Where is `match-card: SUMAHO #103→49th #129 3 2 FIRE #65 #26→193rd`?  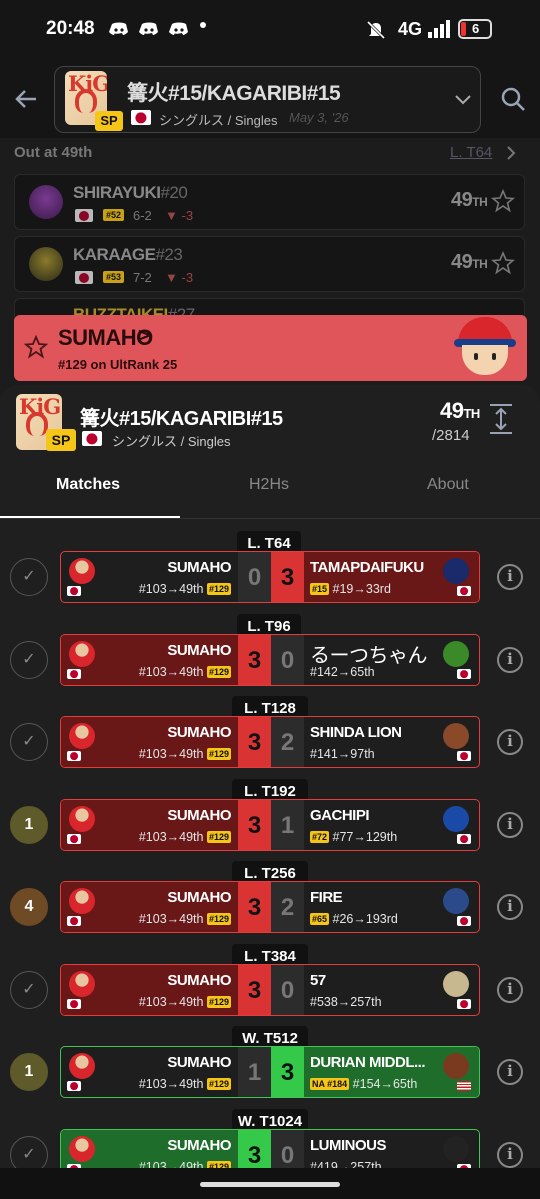
match-card: SUMAHO #103→49th #129 3 2 FIRE #65 #26→193rd is located at coordinates (270, 907).